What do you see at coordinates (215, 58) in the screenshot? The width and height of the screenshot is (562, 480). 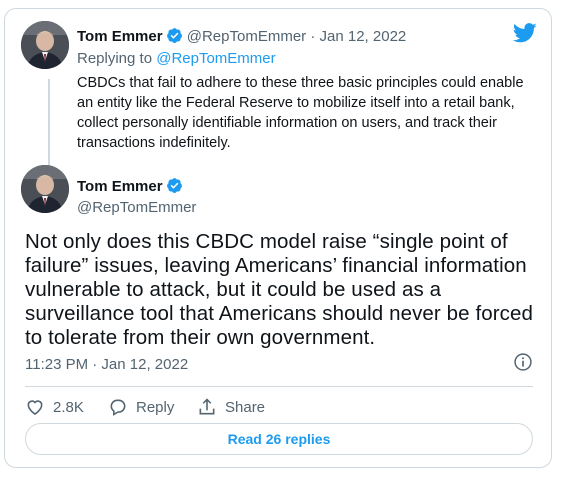 I see `replying-to-handle-link: @RepTomEmmer` at bounding box center [215, 58].